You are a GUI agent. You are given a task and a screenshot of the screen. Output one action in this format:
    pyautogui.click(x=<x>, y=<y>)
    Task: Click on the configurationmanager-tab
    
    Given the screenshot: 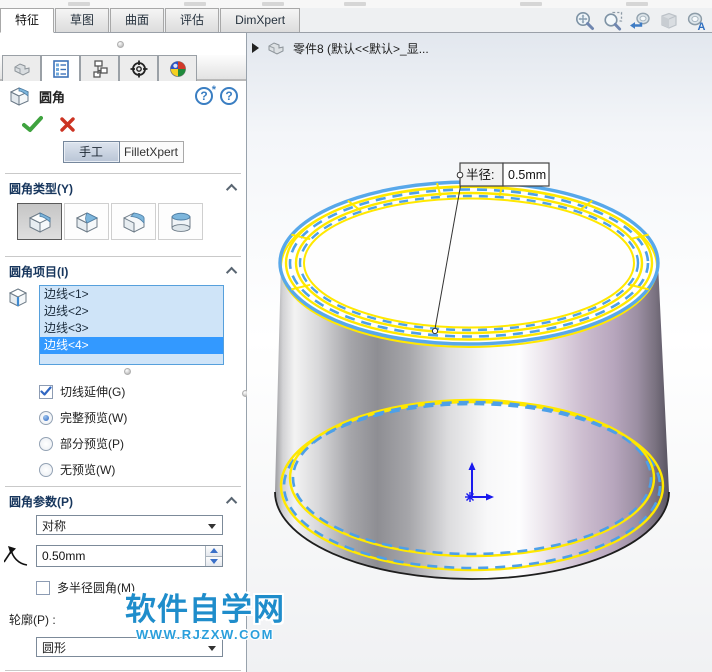 What is the action you would take?
    pyautogui.click(x=99, y=68)
    